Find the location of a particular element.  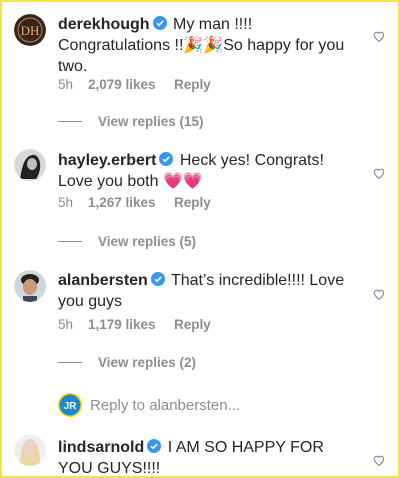

view-replies-label: View replies (15) is located at coordinates (151, 121).